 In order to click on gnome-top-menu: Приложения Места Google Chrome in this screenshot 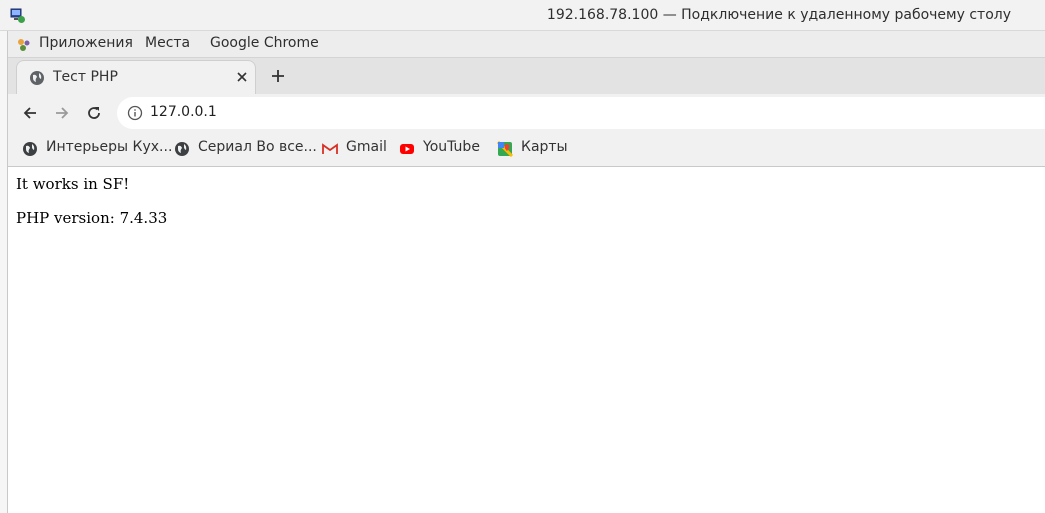, I will do `click(526, 44)`.